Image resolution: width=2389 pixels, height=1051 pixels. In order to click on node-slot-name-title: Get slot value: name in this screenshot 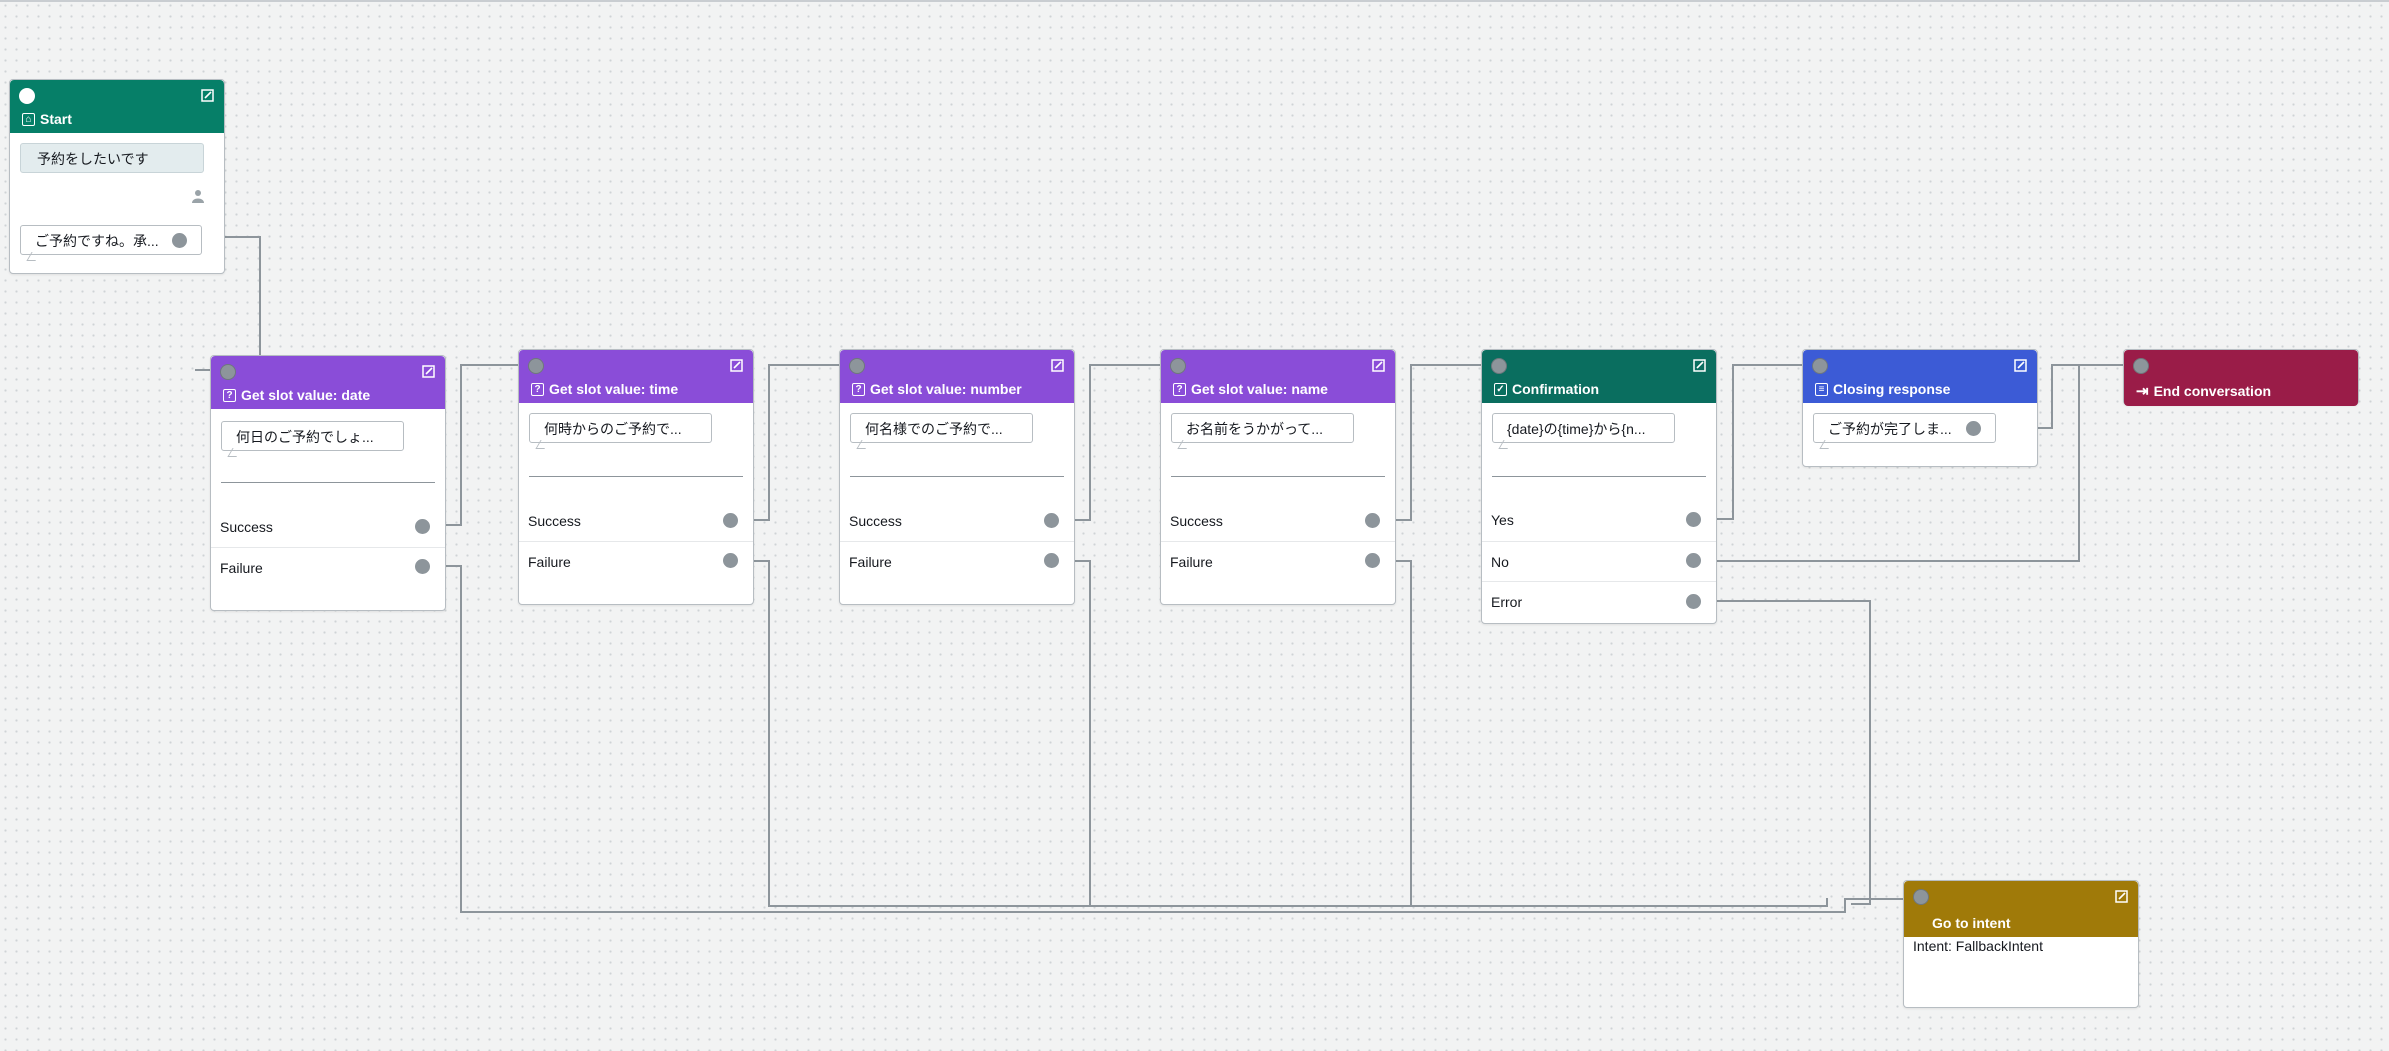, I will do `click(1259, 389)`.